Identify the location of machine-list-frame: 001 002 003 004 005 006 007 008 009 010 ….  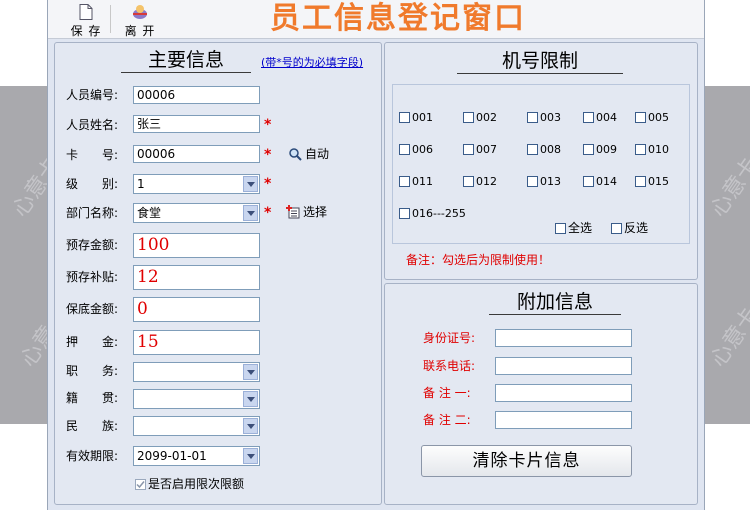
(541, 164).